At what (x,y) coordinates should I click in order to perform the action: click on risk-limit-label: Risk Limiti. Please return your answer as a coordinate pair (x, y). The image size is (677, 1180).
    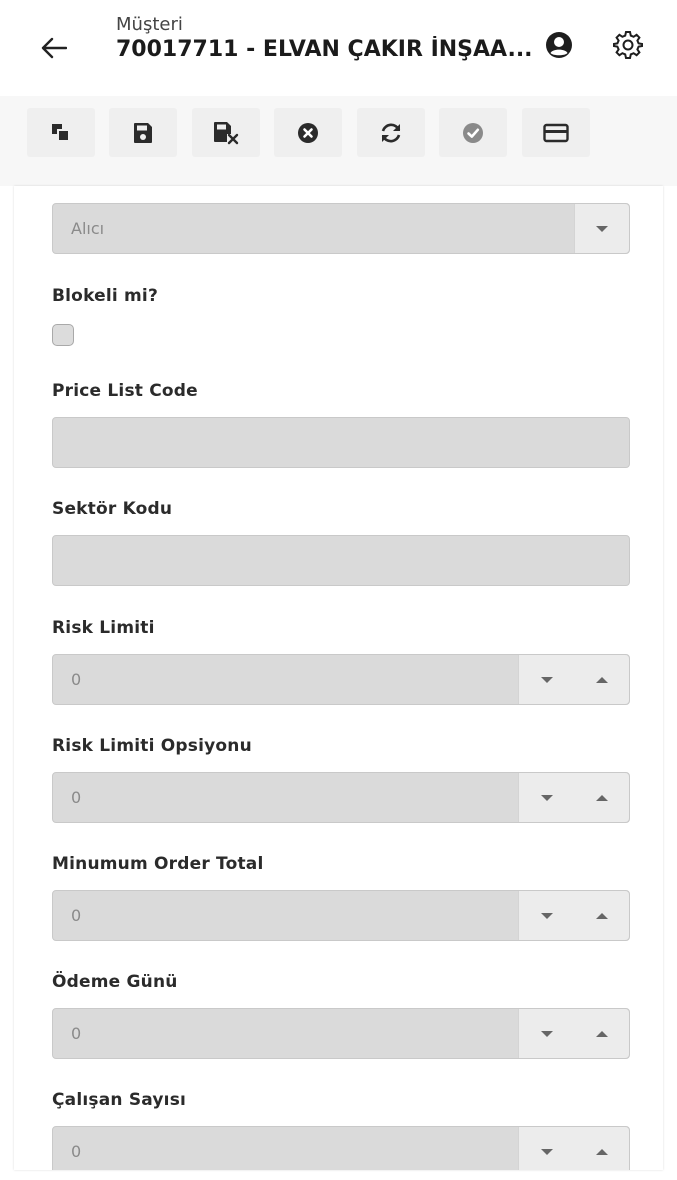
    Looking at the image, I should click on (103, 628).